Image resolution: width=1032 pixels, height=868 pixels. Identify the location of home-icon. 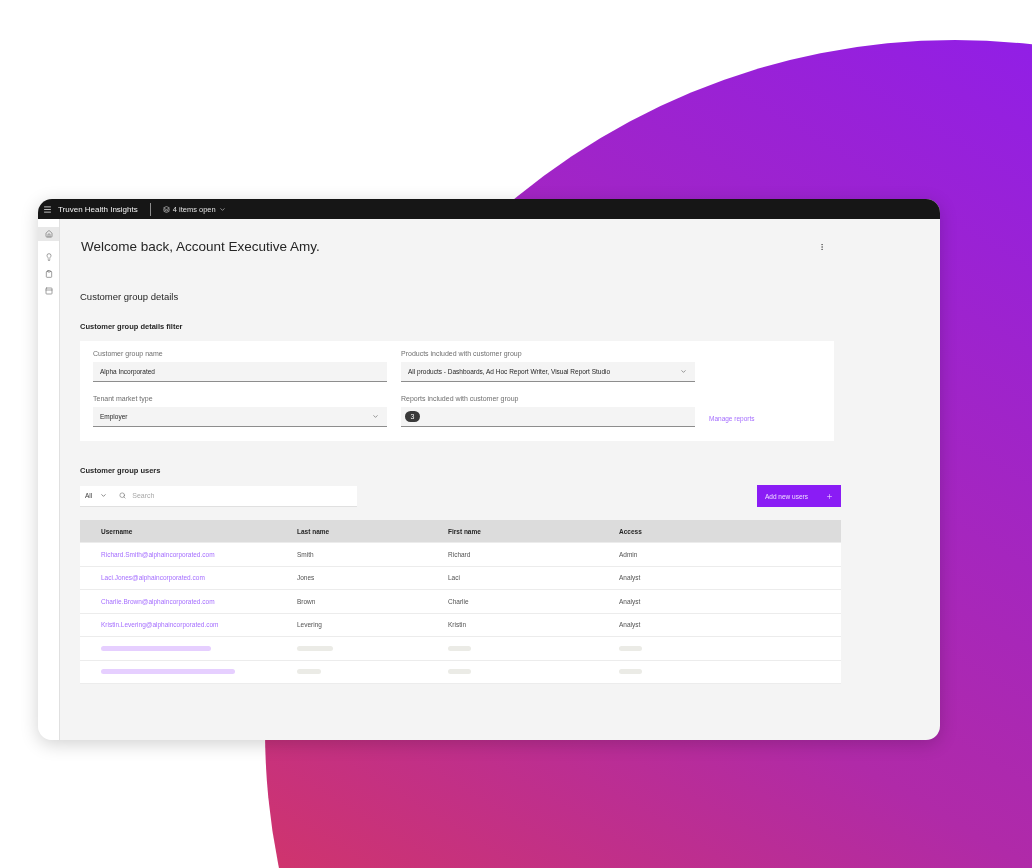
(48, 234).